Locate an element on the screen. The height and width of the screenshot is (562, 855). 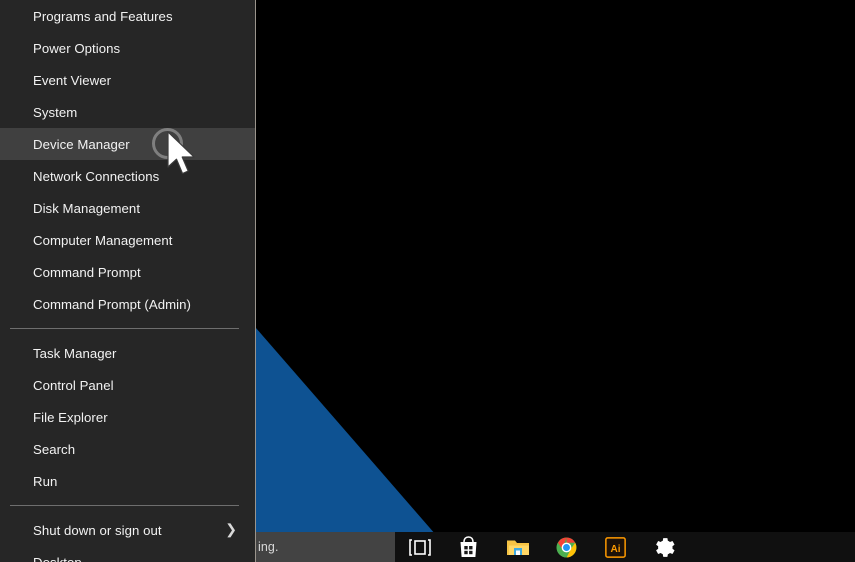
menu-item-label: Disk Management is located at coordinates (87, 208).